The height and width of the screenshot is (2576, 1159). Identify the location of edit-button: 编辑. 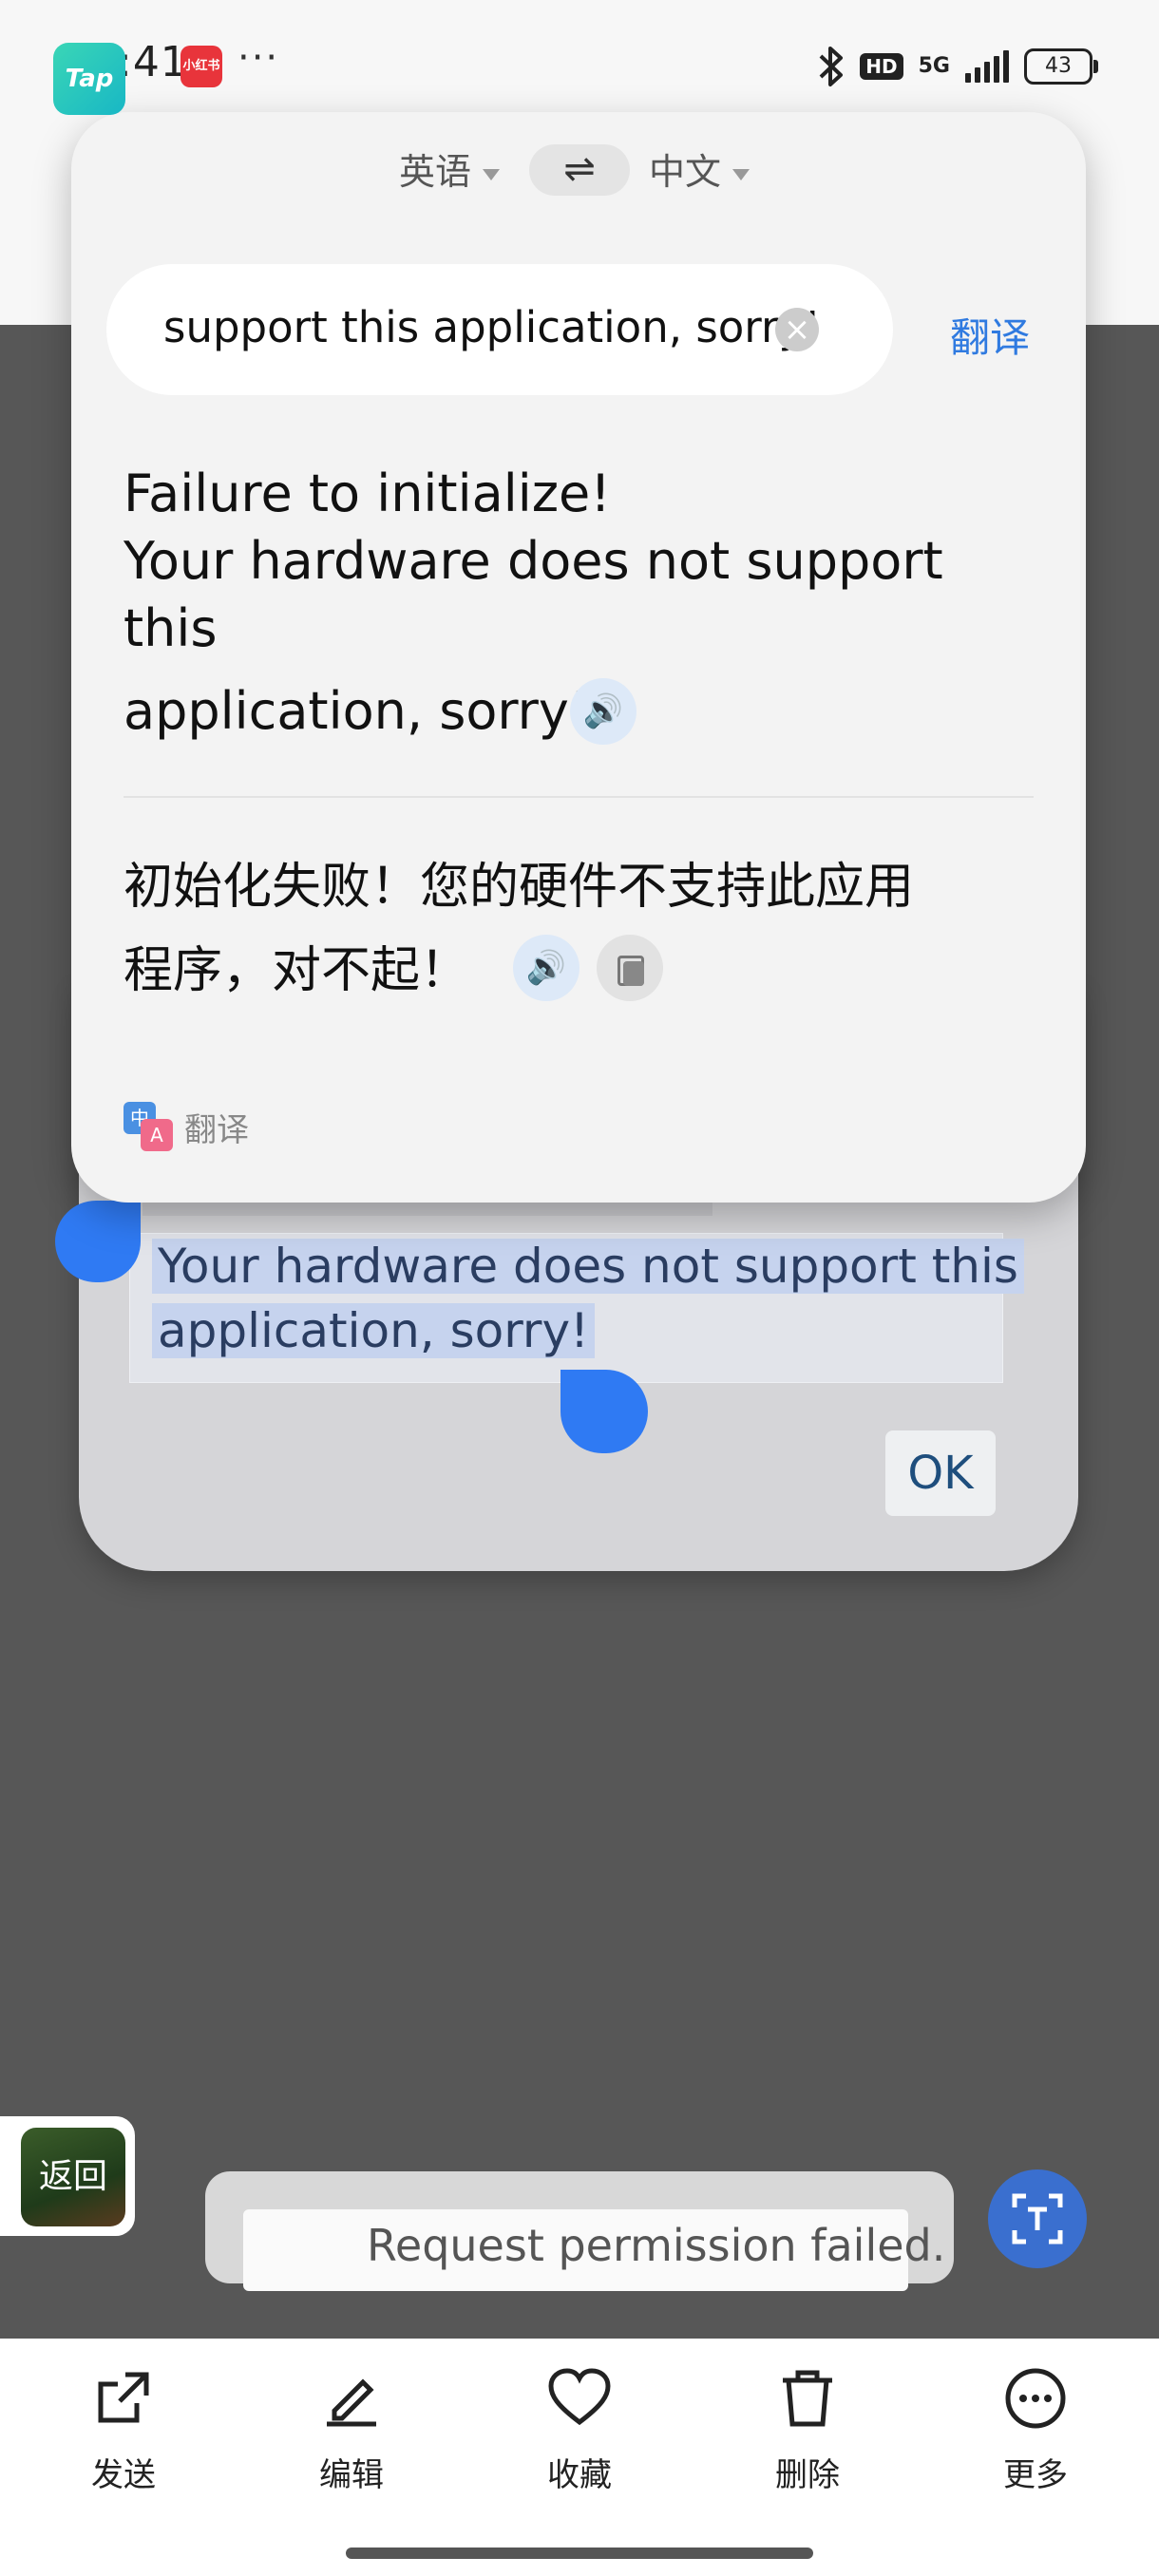
(351, 2431).